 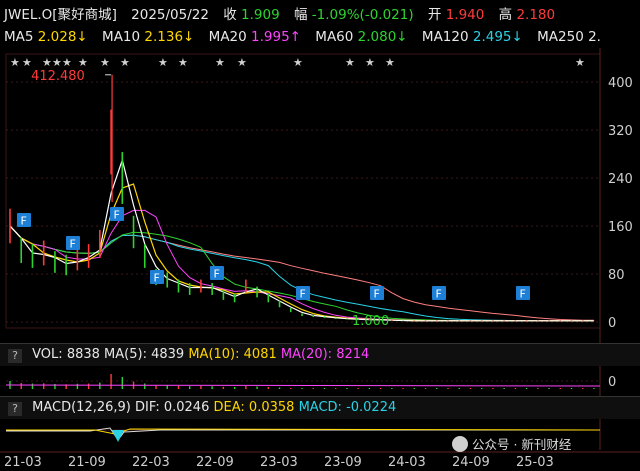 What do you see at coordinates (87, 462) in the screenshot?
I see `x-tick-label: 21-09` at bounding box center [87, 462].